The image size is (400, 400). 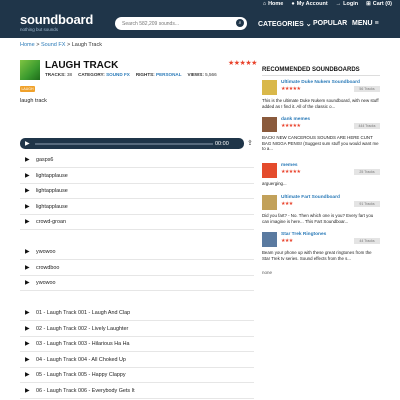 I want to click on track-row: ▶ 01 - Laugh Track 001 - Laugh And Clap, so click(x=137, y=313).